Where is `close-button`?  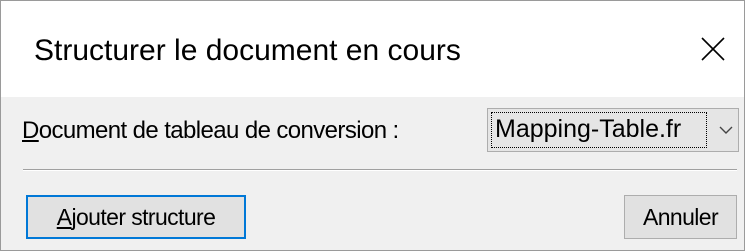 close-button is located at coordinates (713, 49).